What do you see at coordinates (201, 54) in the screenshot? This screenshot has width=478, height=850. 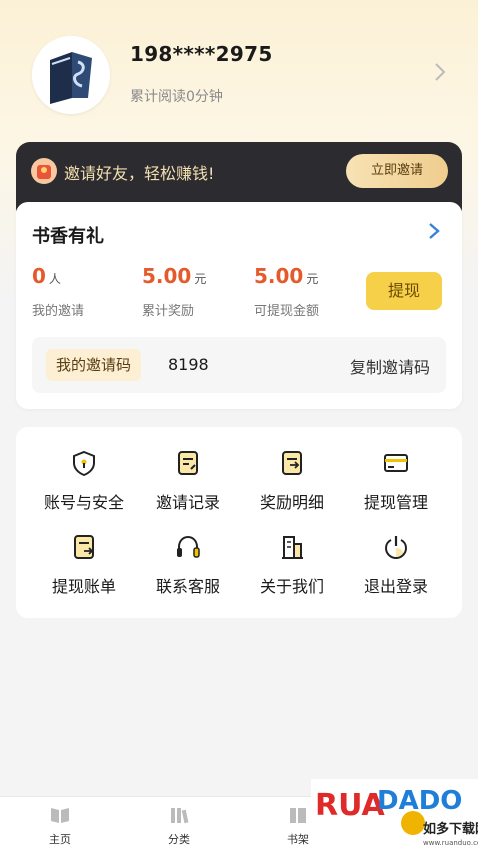 I see `user-phone: 198****2975` at bounding box center [201, 54].